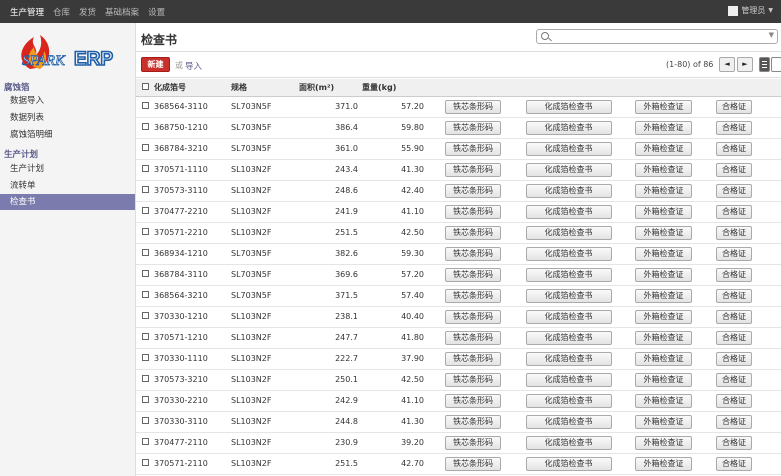 The image size is (781, 476). I want to click on search-input: ▼, so click(657, 36).